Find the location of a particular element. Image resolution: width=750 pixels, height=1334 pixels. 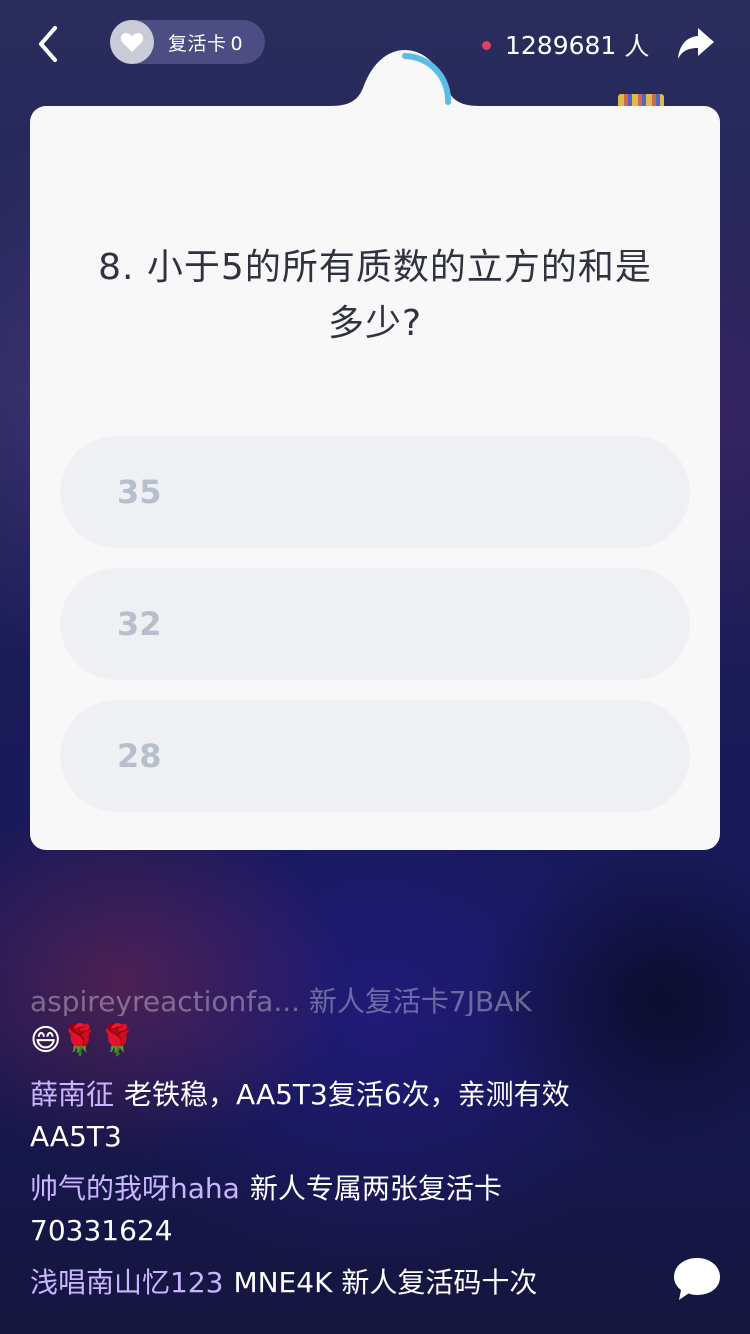

heart-icon is located at coordinates (132, 42).